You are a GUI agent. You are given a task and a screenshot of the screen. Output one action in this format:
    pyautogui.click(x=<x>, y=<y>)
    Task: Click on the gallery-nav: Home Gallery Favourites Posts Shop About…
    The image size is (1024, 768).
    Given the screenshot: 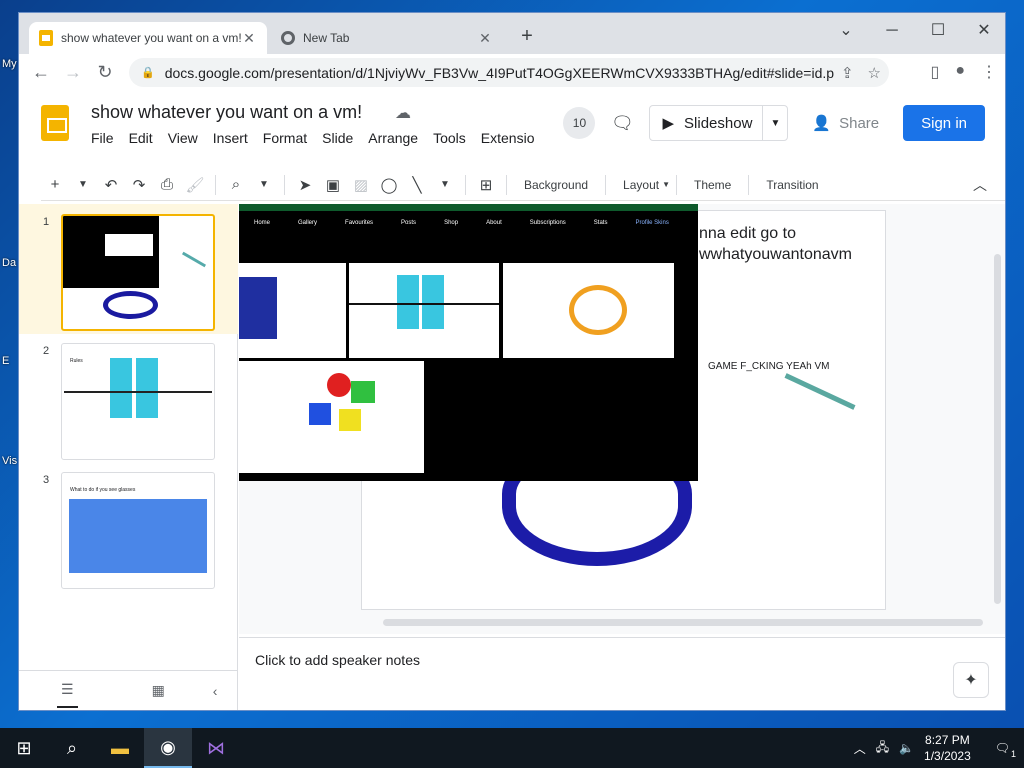 What is the action you would take?
    pyautogui.click(x=468, y=223)
    